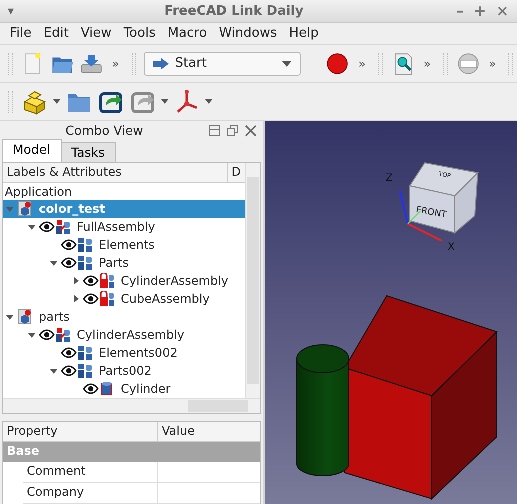  Describe the element at coordinates (425, 232) in the screenshot. I see `x-axis` at that location.